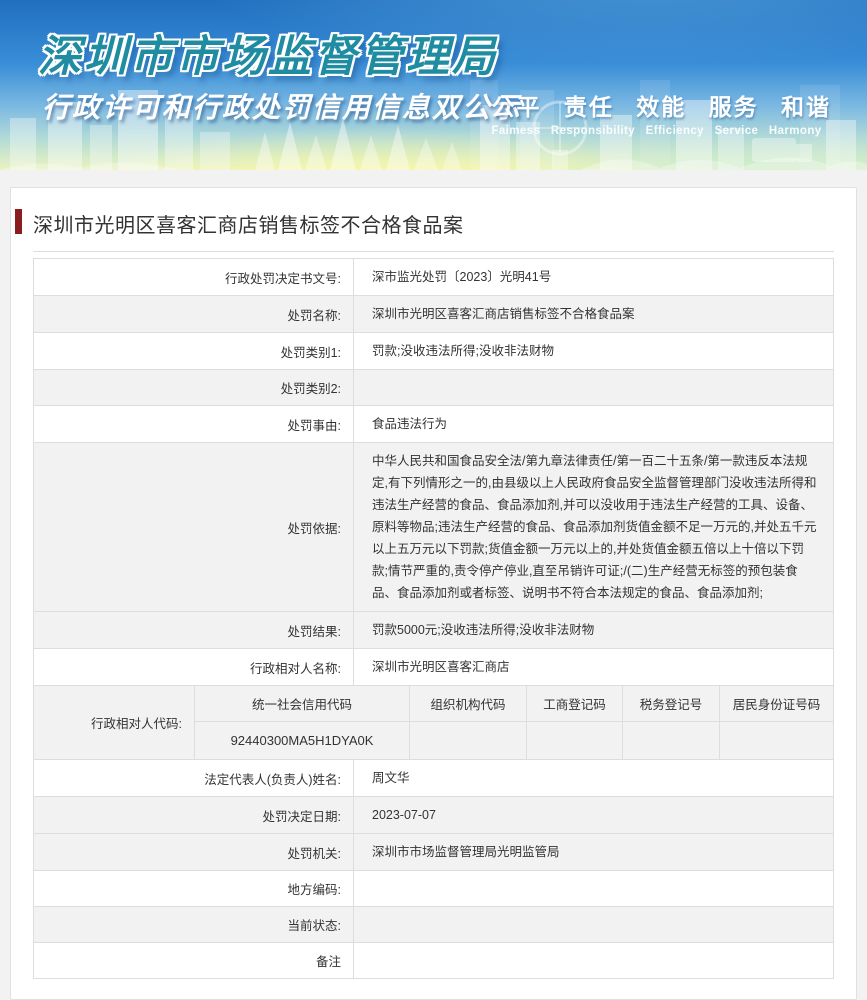 The height and width of the screenshot is (1000, 867). Describe the element at coordinates (466, 852) in the screenshot. I see `row-value: 深圳市市场监督管理局光明监管局` at that location.